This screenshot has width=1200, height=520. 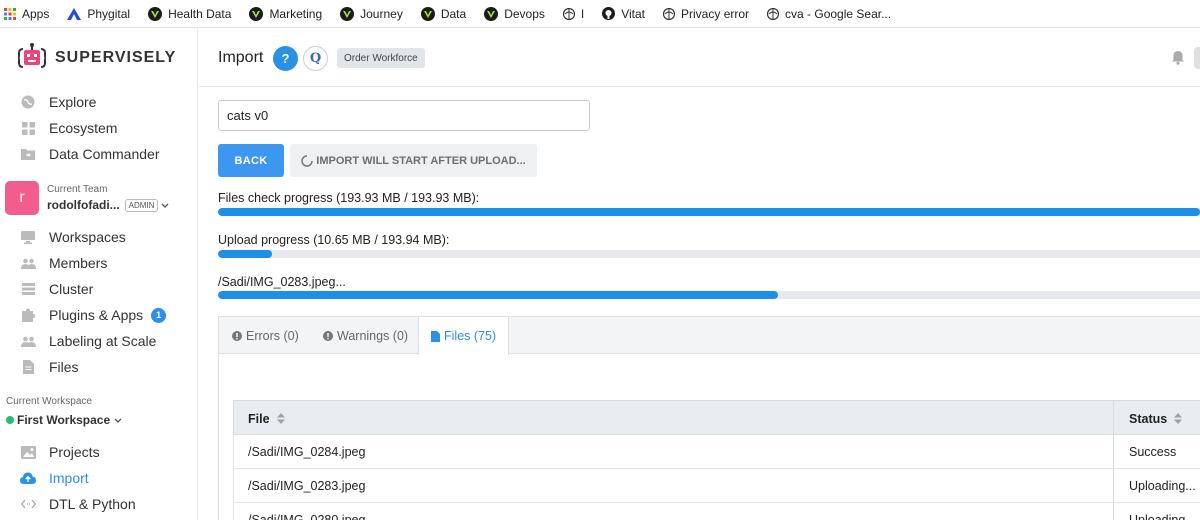 I want to click on brand-name: SUPERVISELY, so click(x=116, y=57).